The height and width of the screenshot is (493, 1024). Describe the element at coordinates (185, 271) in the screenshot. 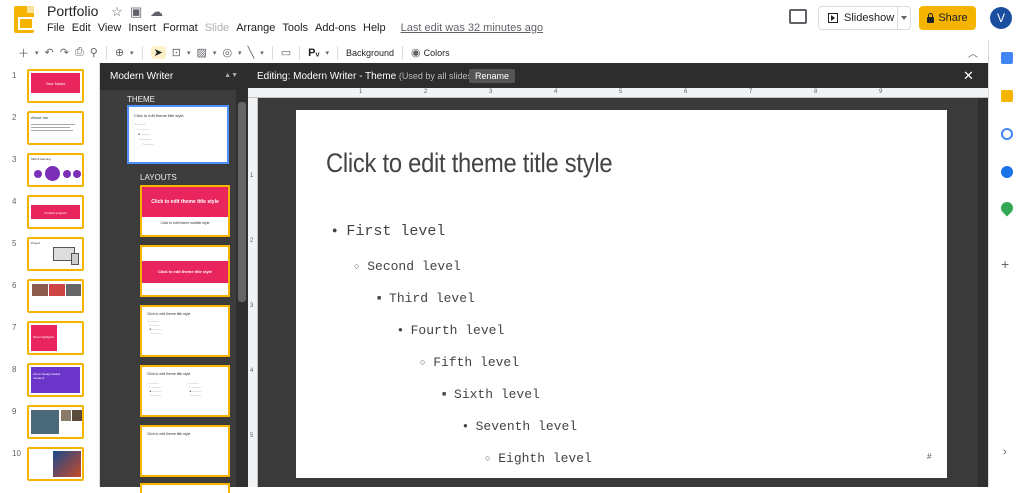

I see `layout-section-header: Click to edit theme title style` at that location.